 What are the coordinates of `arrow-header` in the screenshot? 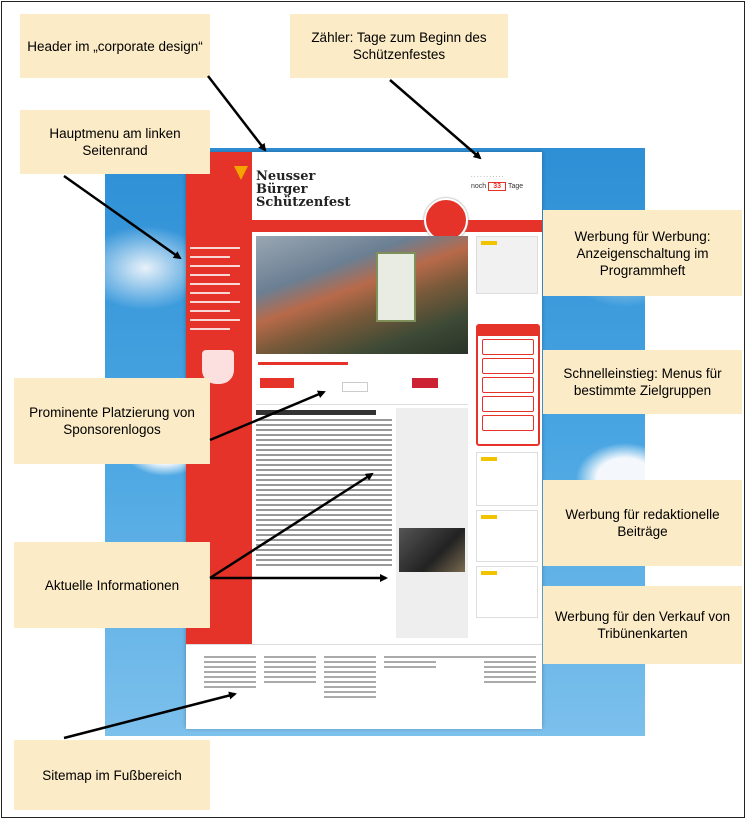 It's located at (237, 113).